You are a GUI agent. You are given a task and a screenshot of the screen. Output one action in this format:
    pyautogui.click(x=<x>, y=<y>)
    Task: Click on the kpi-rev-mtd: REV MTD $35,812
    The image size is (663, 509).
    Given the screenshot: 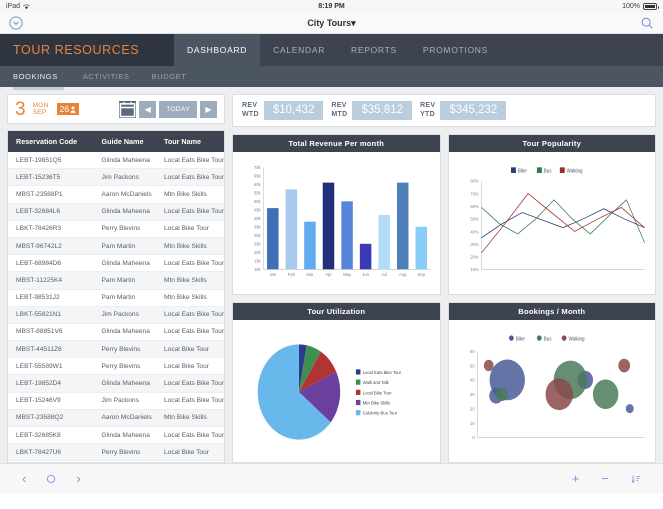 What is the action you would take?
    pyautogui.click(x=372, y=110)
    